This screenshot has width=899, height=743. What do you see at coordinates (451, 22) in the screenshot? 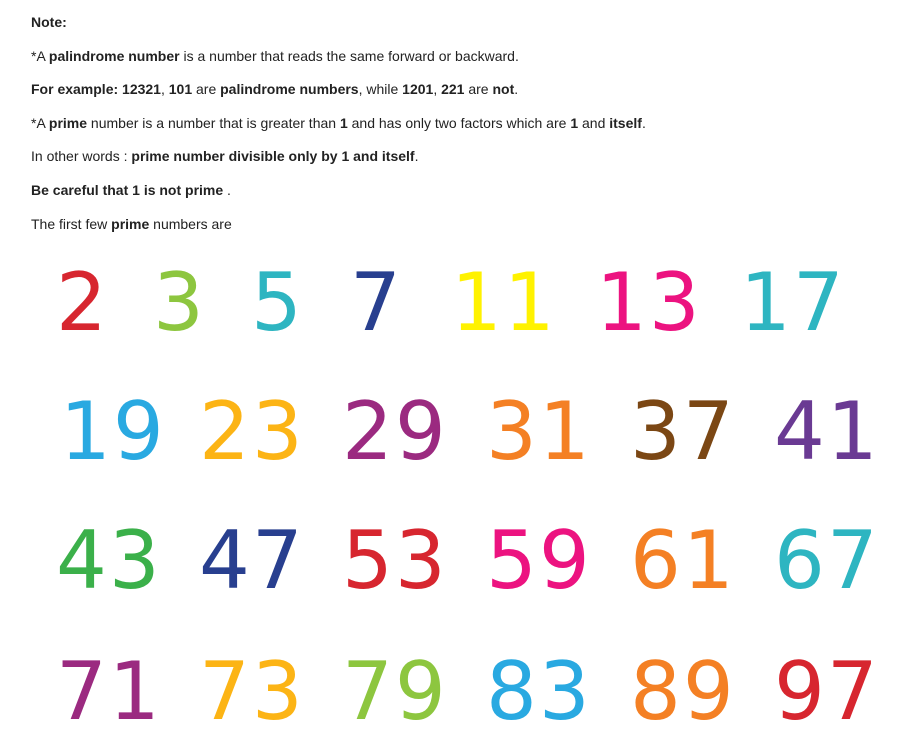
I see `note-heading: Note:` at bounding box center [451, 22].